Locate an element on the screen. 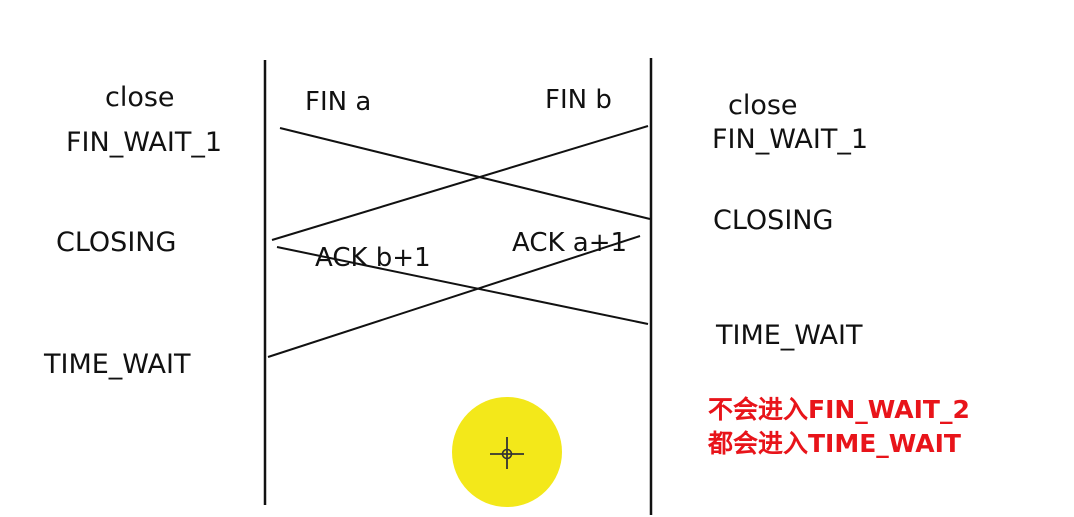  note-line-1: 不会进入FIN_WAIT_2 is located at coordinates (839, 409).